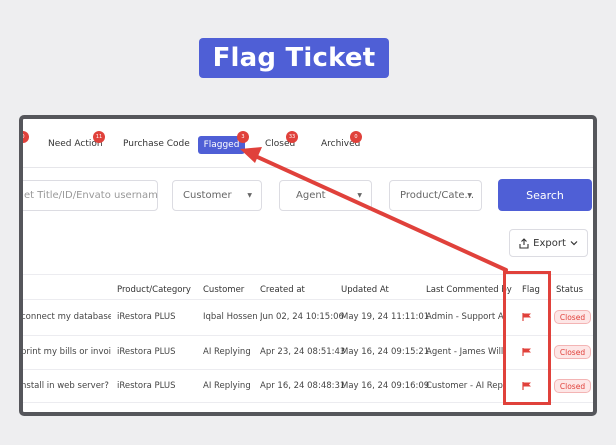 This screenshot has height=445, width=616. What do you see at coordinates (251, 155) in the screenshot?
I see `arrow-head-icon` at bounding box center [251, 155].